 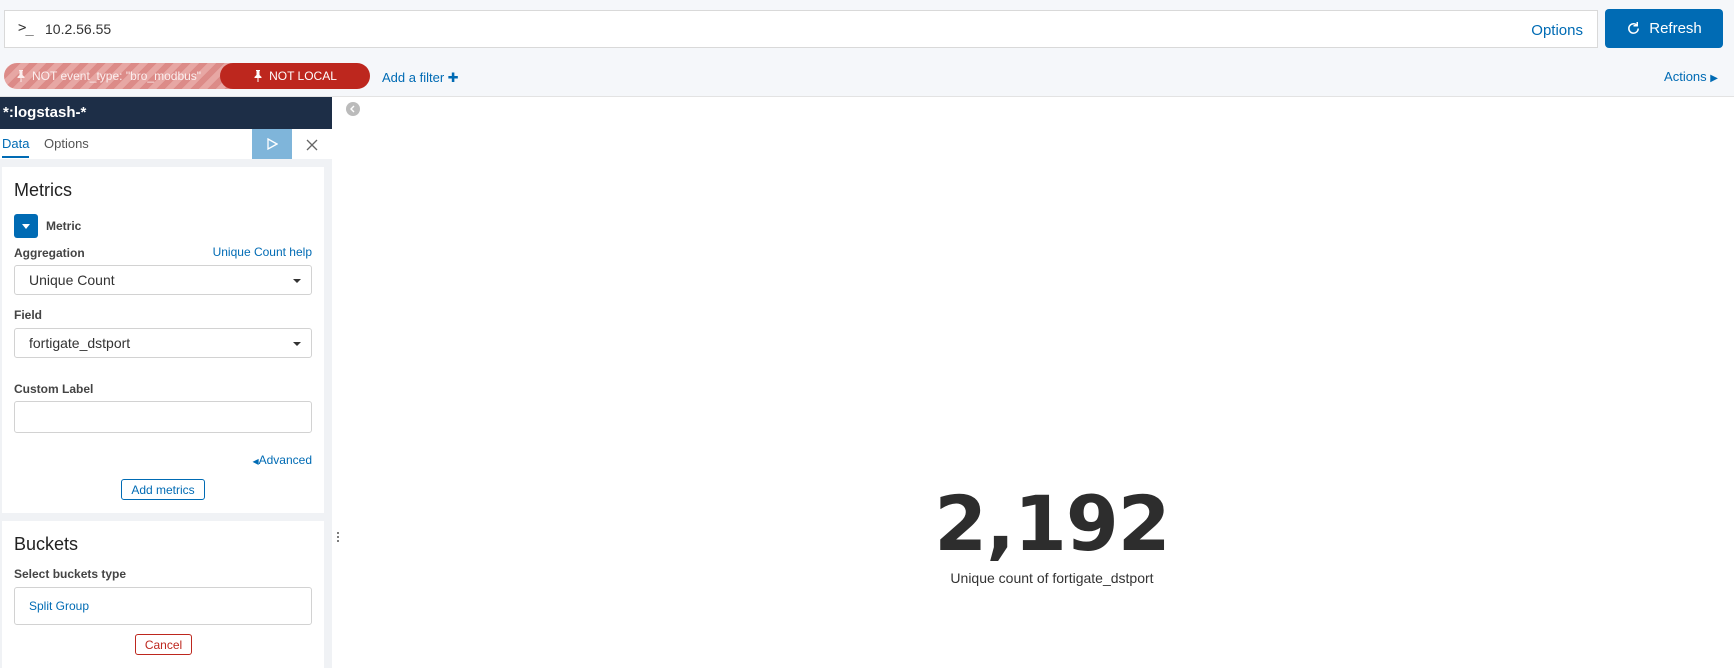 I want to click on apply-changes-button, so click(x=272, y=144).